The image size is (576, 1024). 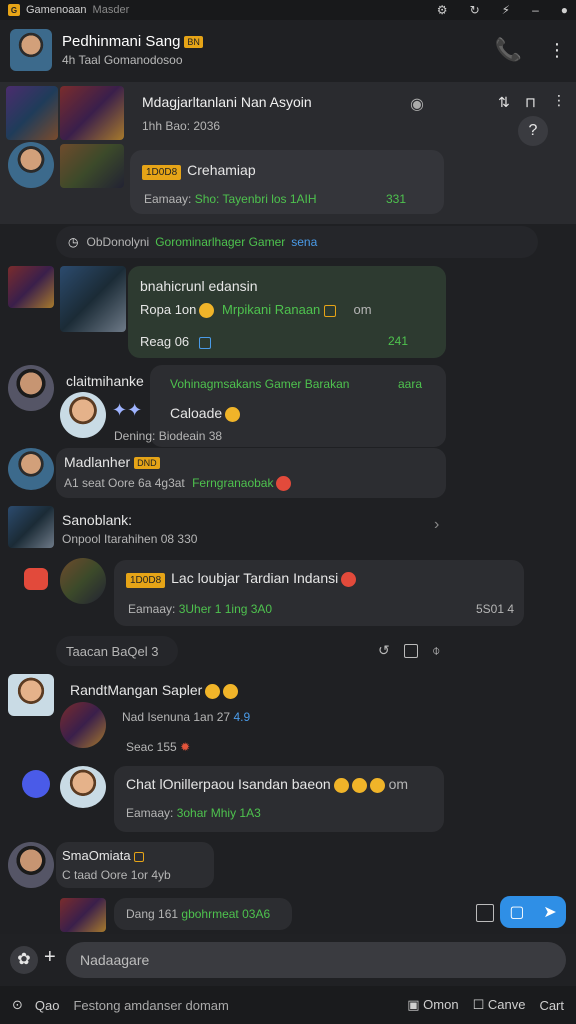 What do you see at coordinates (551, 1005) in the screenshot?
I see `cart-button: Cart` at bounding box center [551, 1005].